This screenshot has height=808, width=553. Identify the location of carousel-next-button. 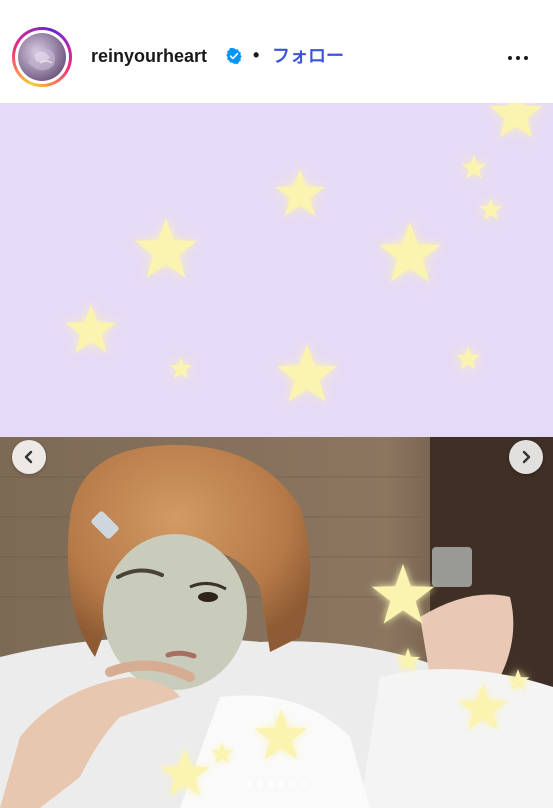
(526, 457).